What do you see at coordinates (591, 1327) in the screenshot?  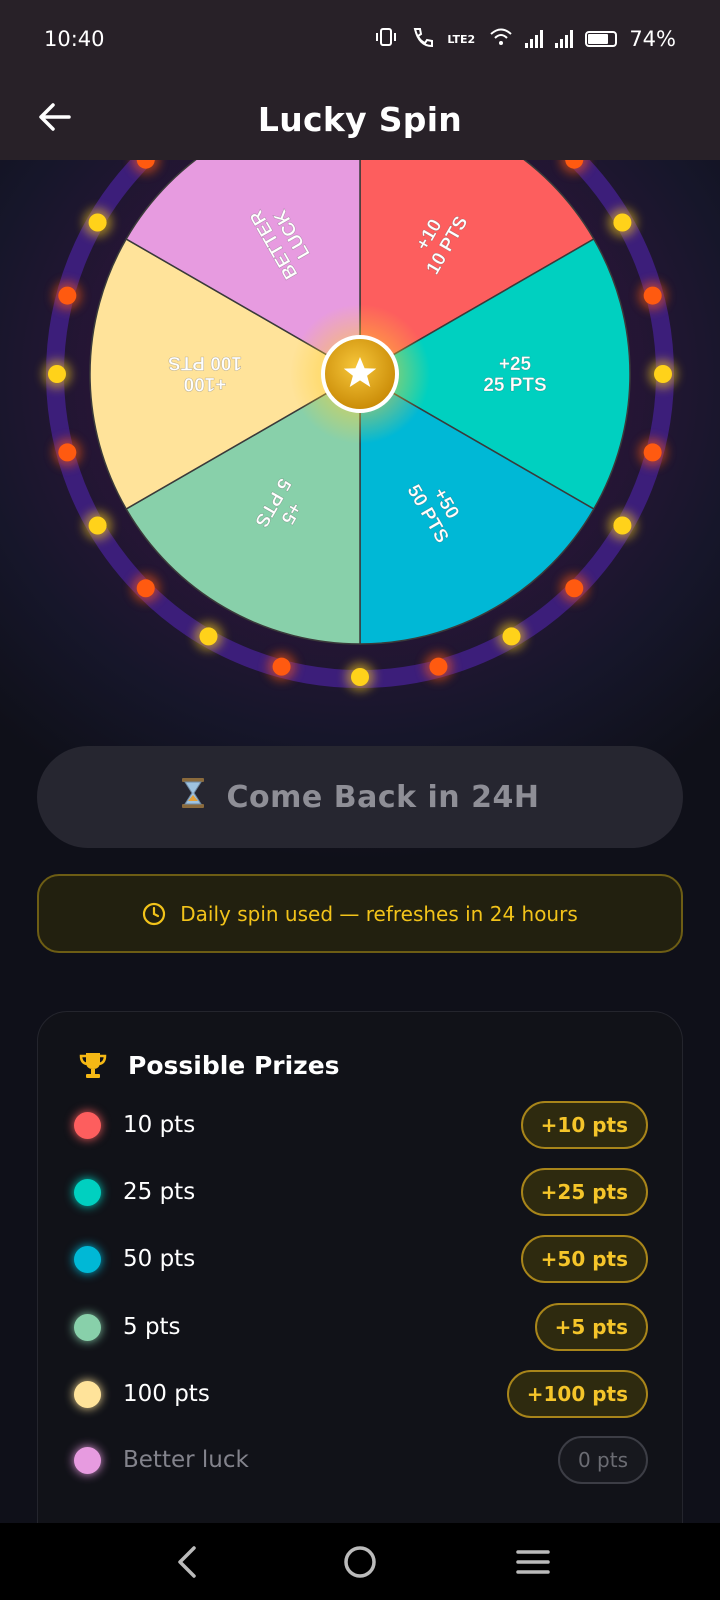 I see `prize-badge: +5 pts` at bounding box center [591, 1327].